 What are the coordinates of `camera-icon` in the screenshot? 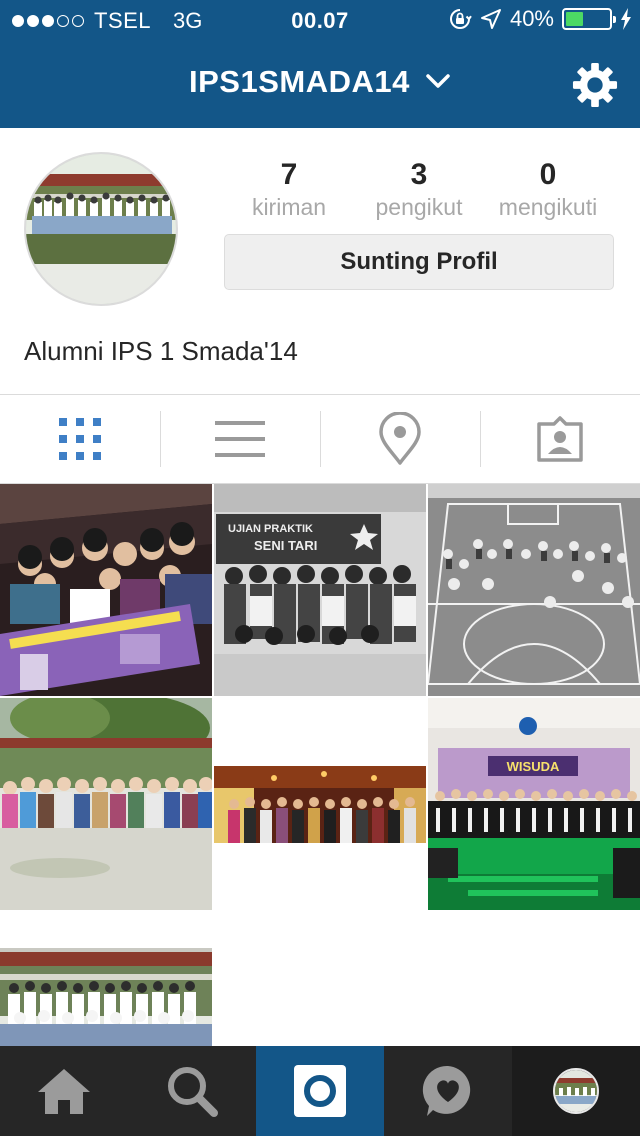 It's located at (320, 1091).